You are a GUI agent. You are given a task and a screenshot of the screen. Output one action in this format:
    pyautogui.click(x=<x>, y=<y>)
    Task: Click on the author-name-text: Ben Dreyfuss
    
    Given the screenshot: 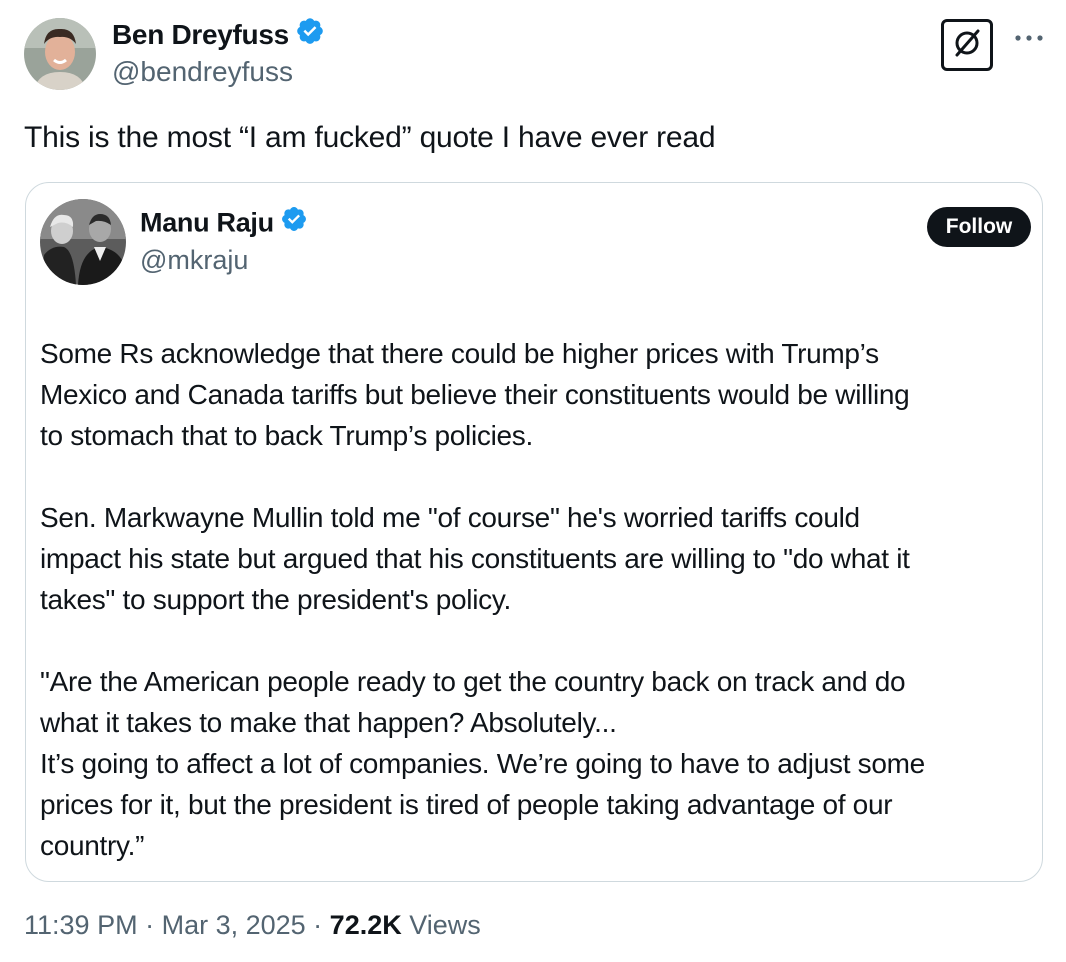 What is the action you would take?
    pyautogui.click(x=200, y=34)
    